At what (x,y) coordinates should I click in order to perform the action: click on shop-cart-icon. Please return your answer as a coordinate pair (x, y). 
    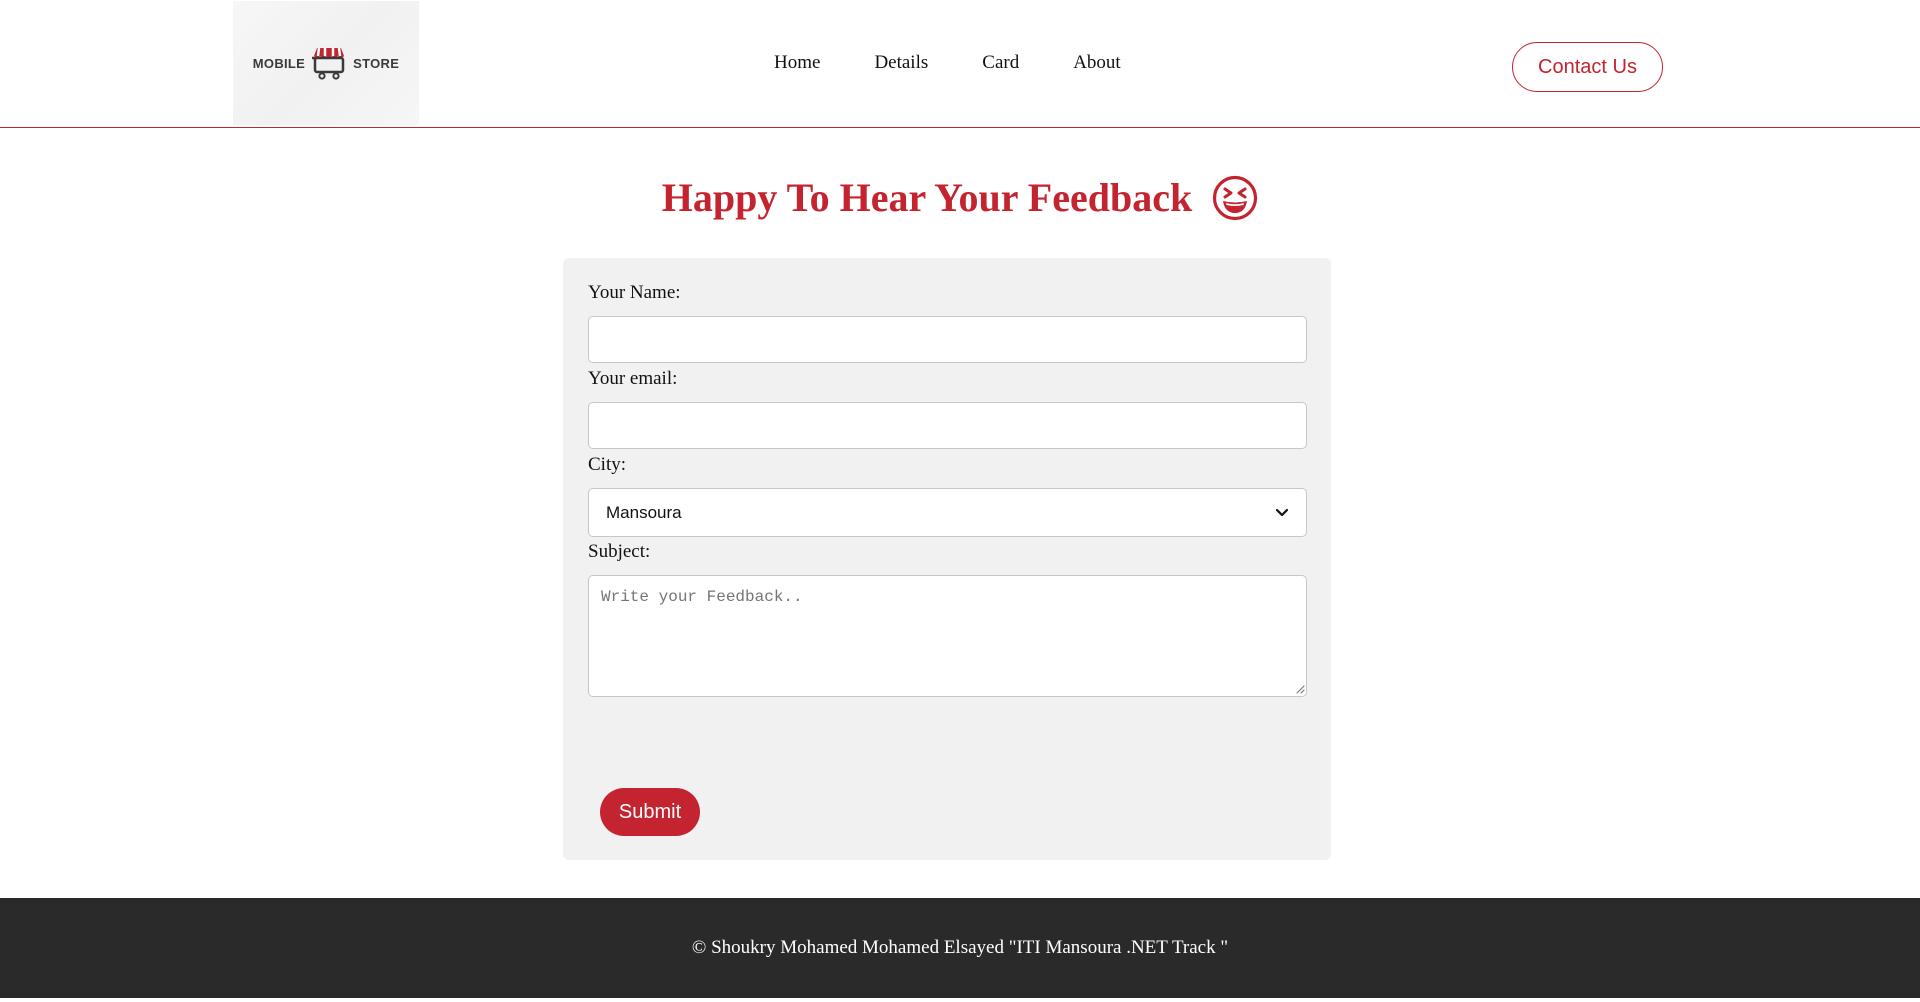
    Looking at the image, I should click on (328, 63).